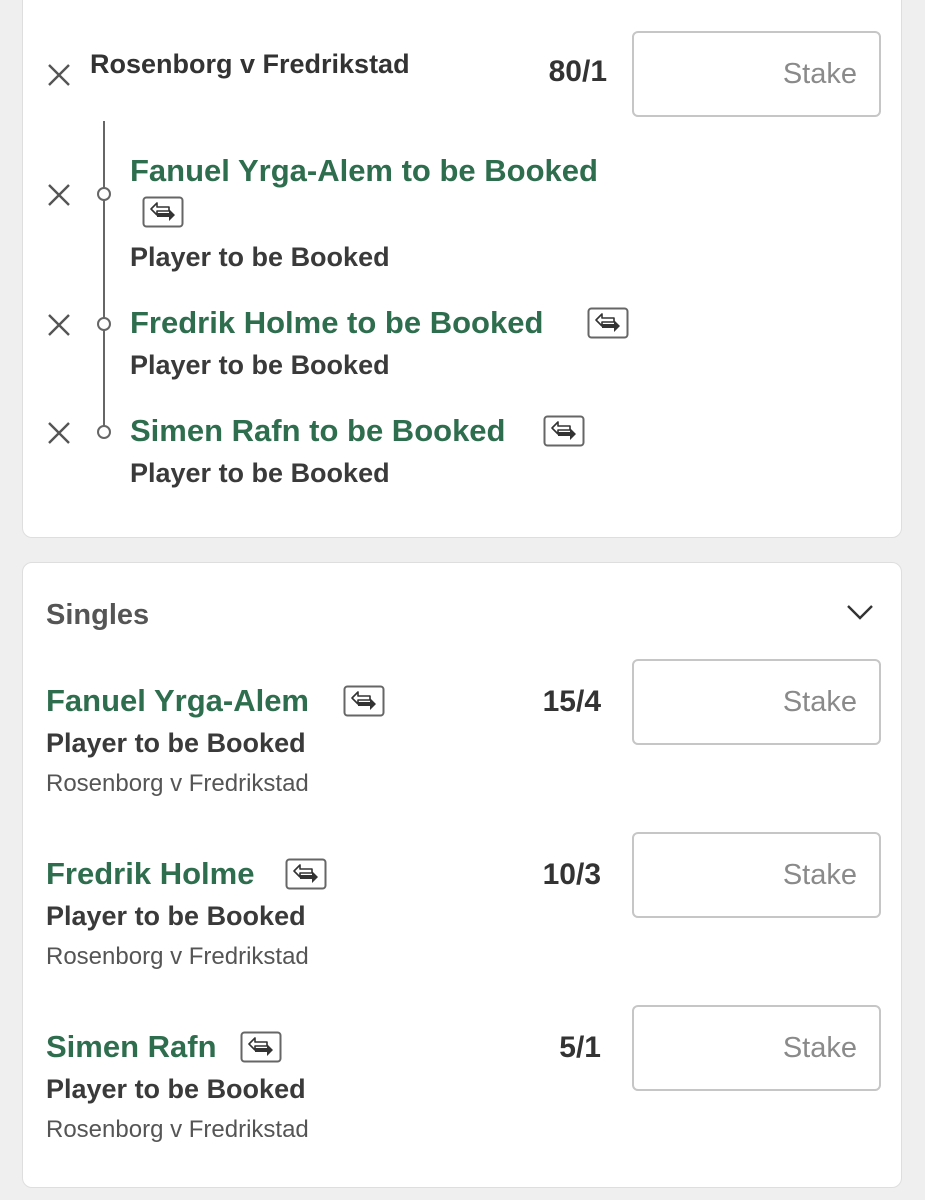 This screenshot has width=925, height=1200. I want to click on multiple-event-title: Rosenborg v Fredrikstad, so click(250, 64).